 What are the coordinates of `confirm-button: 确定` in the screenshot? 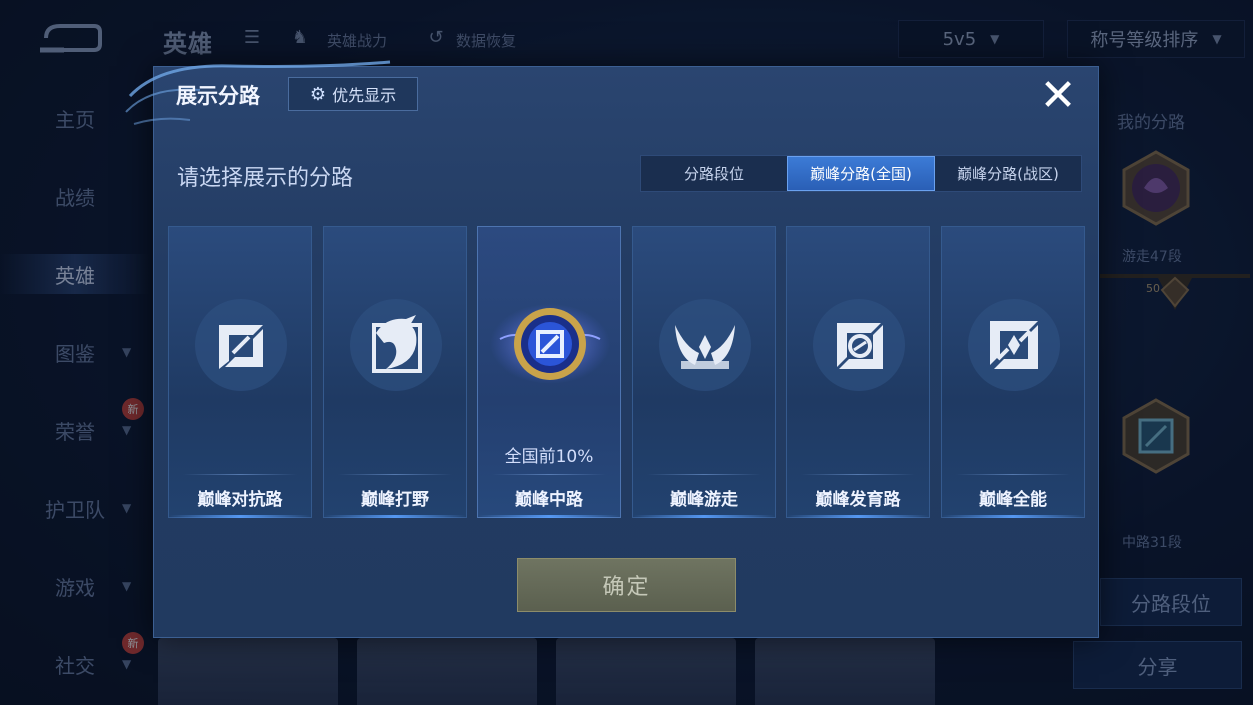 It's located at (626, 585).